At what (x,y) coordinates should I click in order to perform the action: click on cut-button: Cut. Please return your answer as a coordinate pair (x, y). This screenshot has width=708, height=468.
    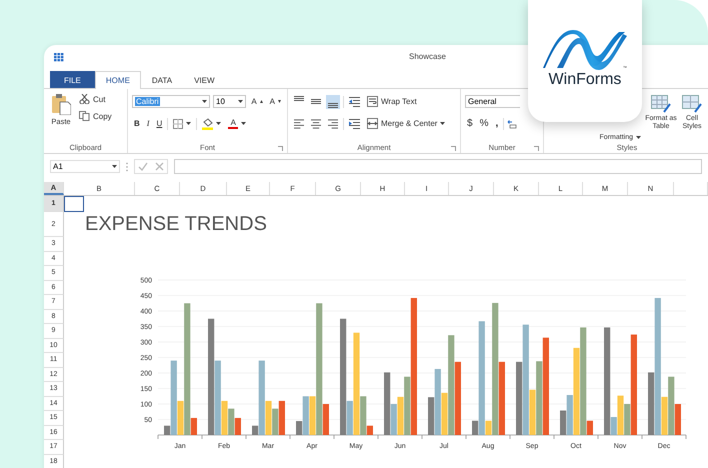
    Looking at the image, I should click on (95, 99).